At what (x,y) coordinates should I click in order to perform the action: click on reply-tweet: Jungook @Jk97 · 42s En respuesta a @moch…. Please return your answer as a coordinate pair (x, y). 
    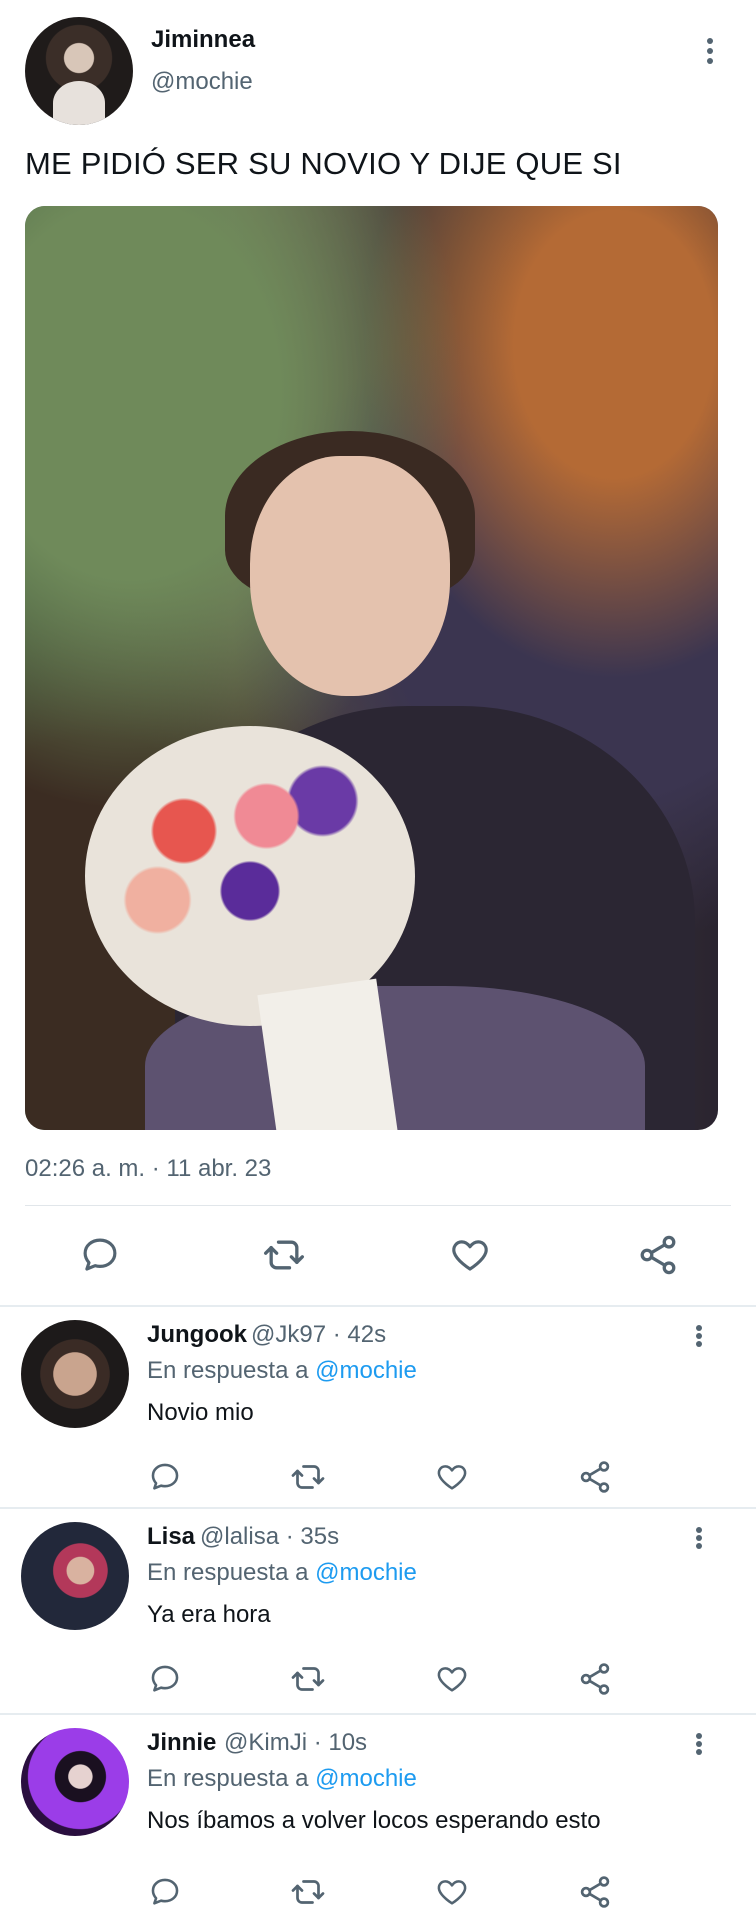
    Looking at the image, I should click on (378, 1409).